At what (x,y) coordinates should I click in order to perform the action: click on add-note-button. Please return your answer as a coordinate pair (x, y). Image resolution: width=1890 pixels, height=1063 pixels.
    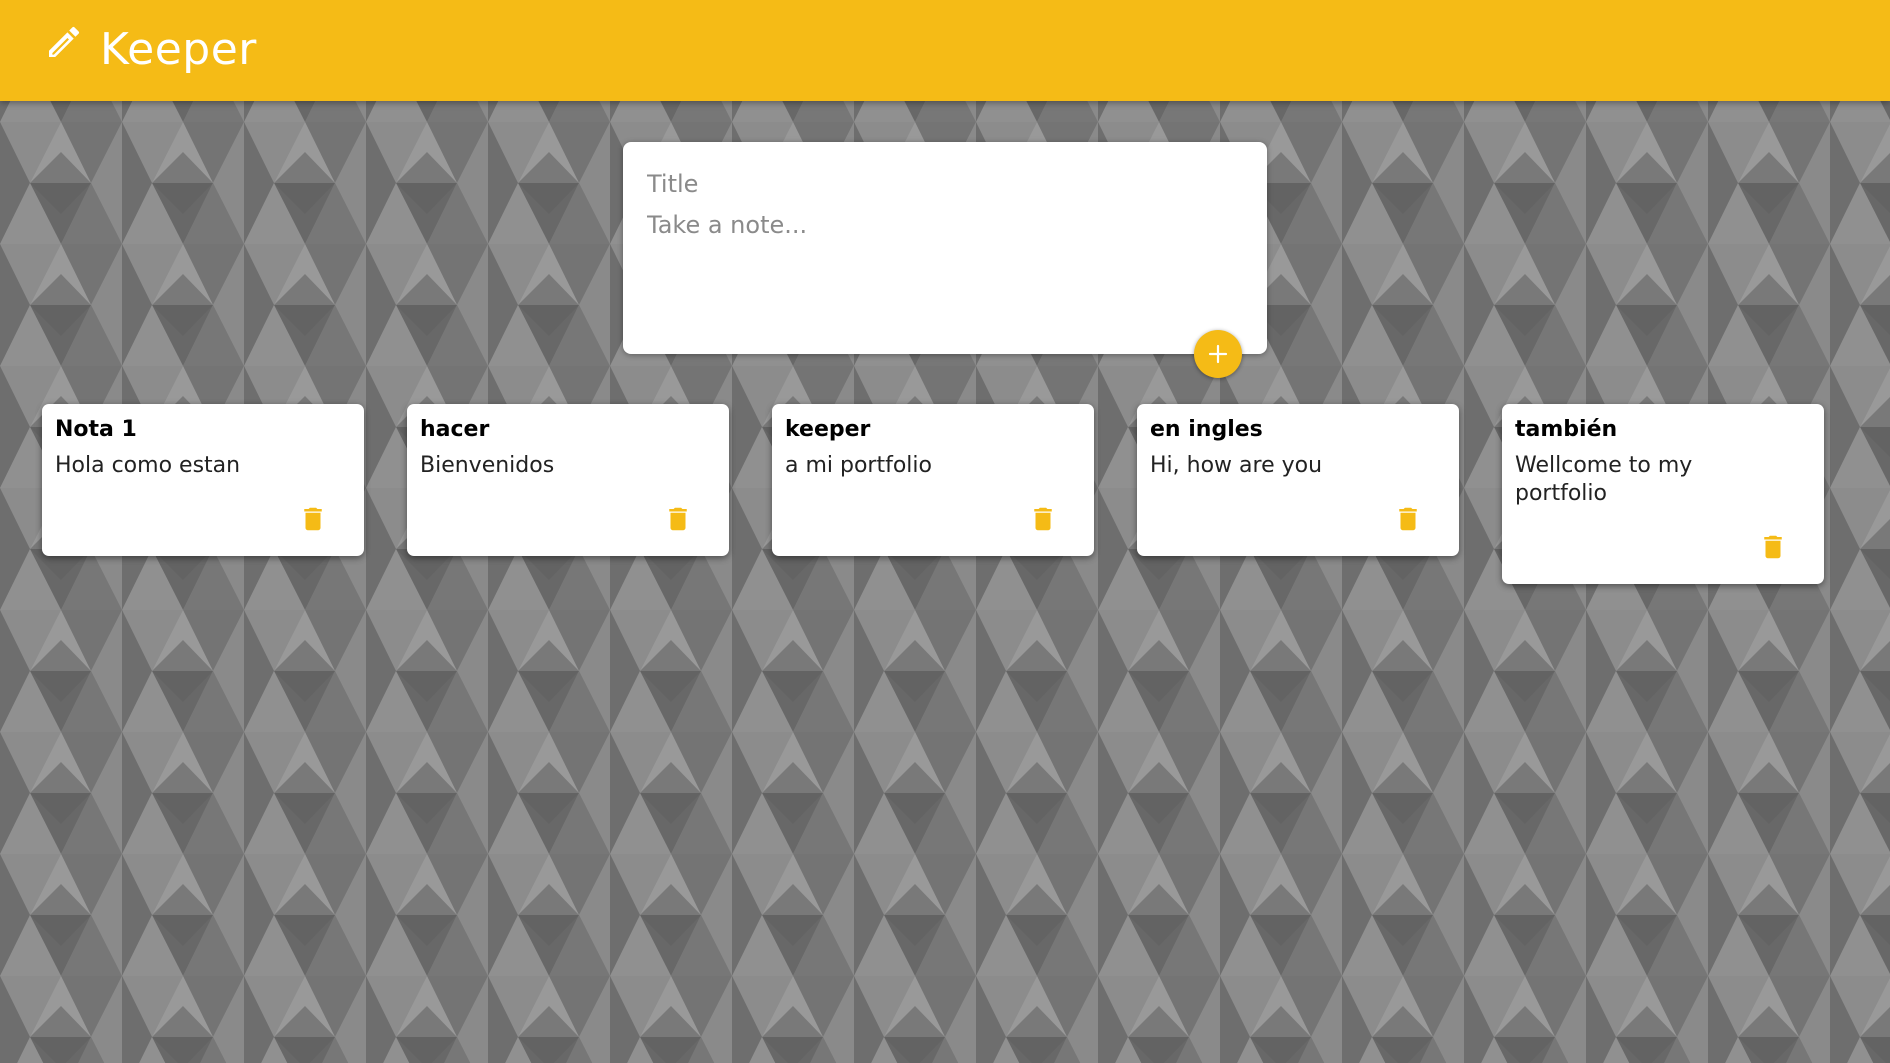
    Looking at the image, I should click on (1218, 354).